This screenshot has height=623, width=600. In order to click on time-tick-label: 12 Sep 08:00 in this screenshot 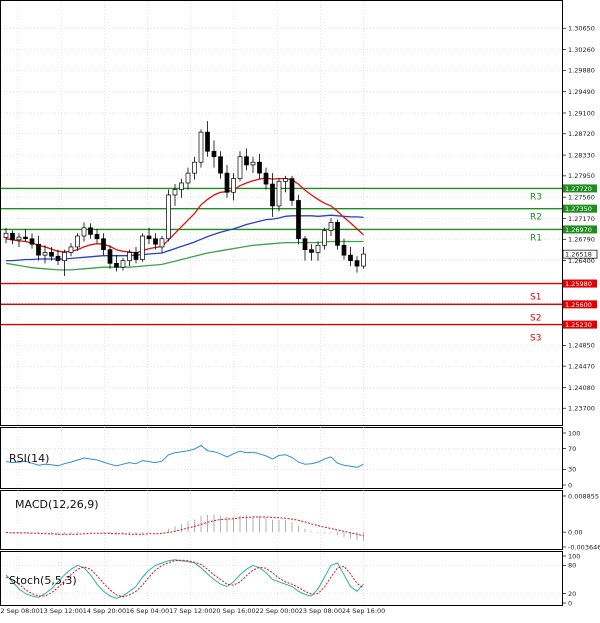, I will do `click(20, 611)`.